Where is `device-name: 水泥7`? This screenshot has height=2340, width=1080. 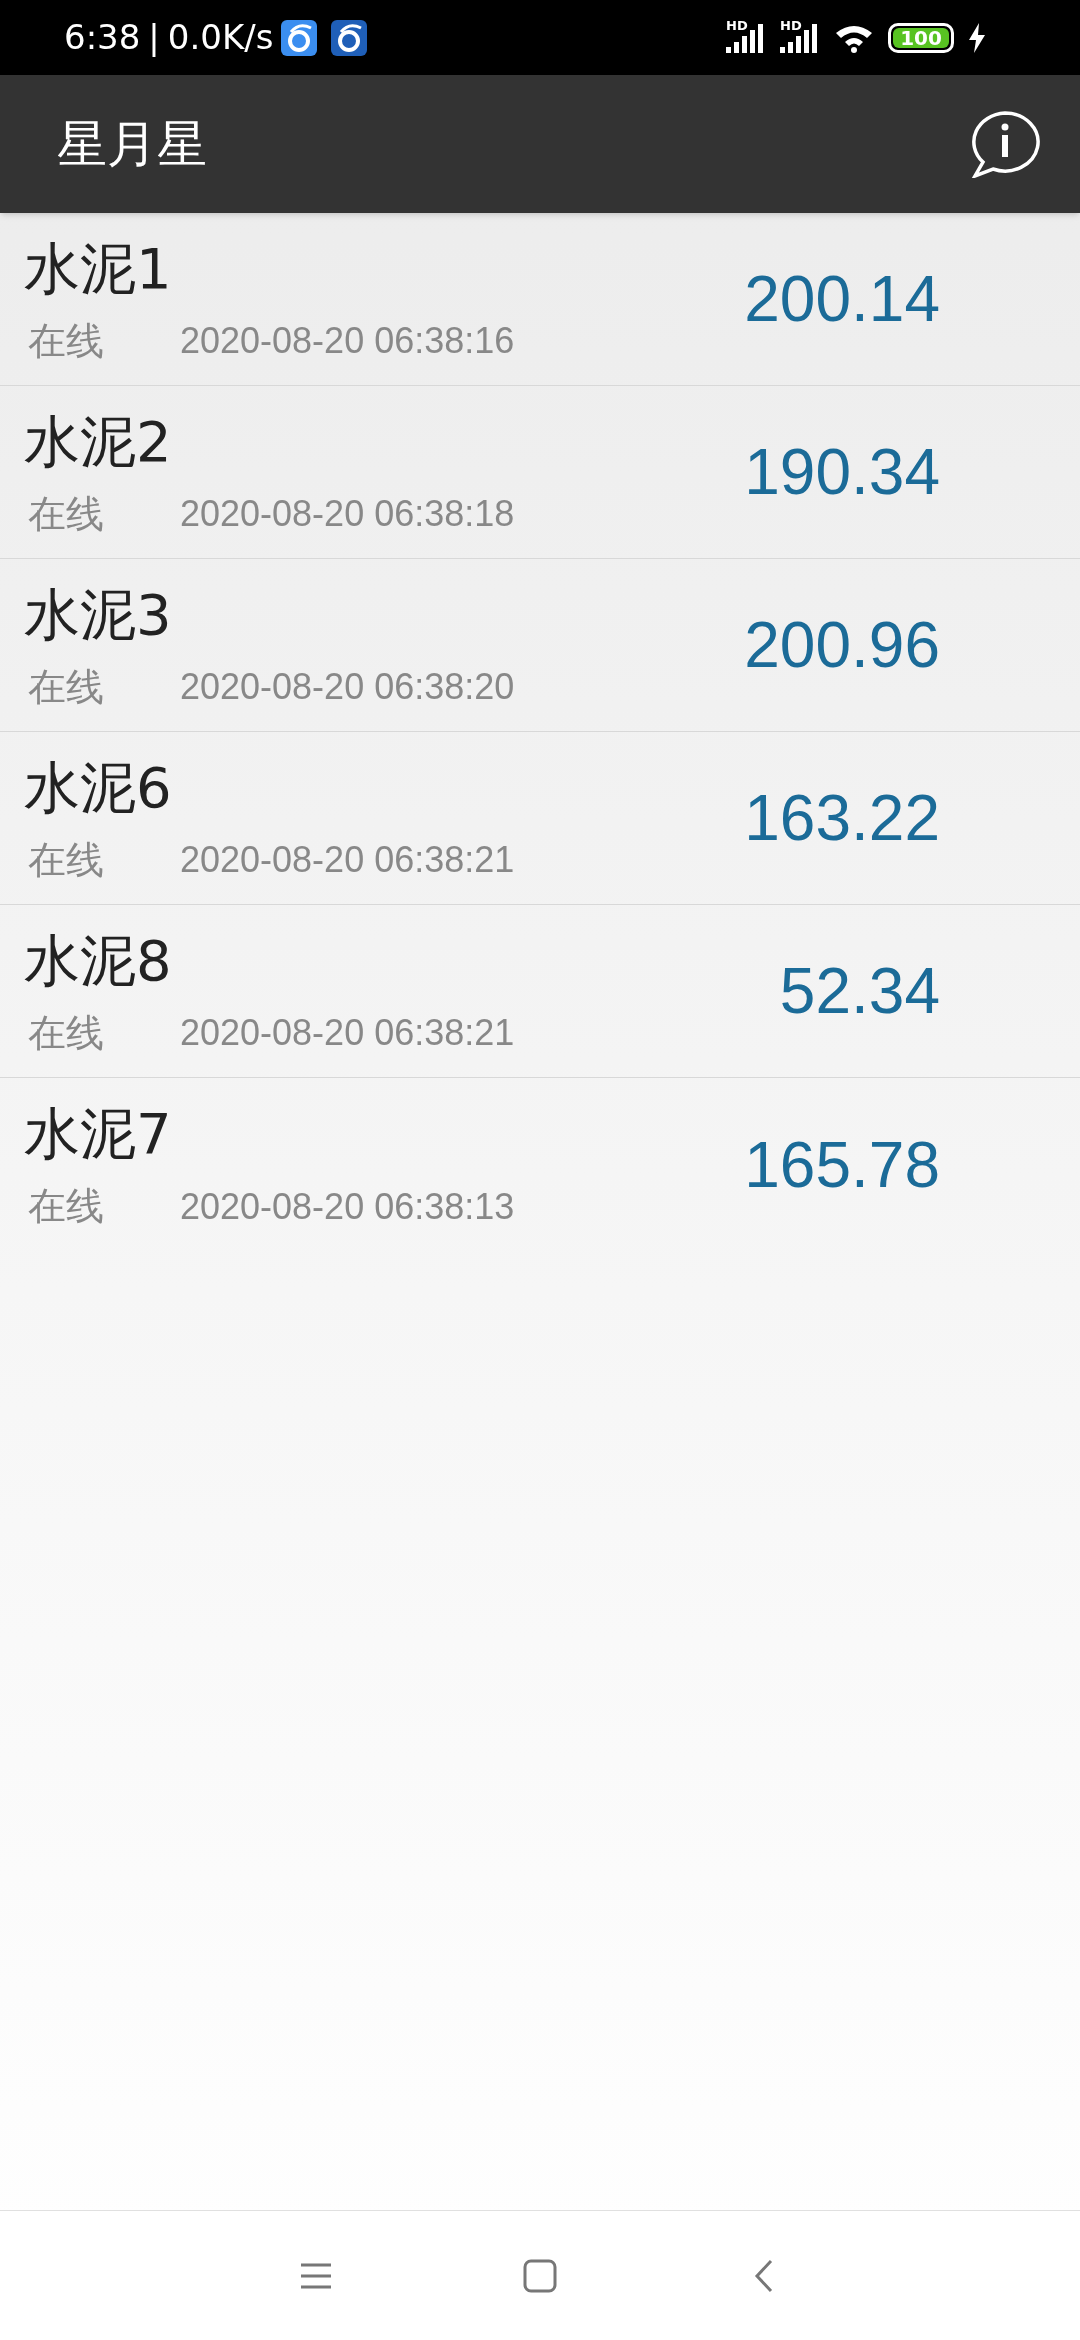
device-name: 水泥7 is located at coordinates (98, 1134).